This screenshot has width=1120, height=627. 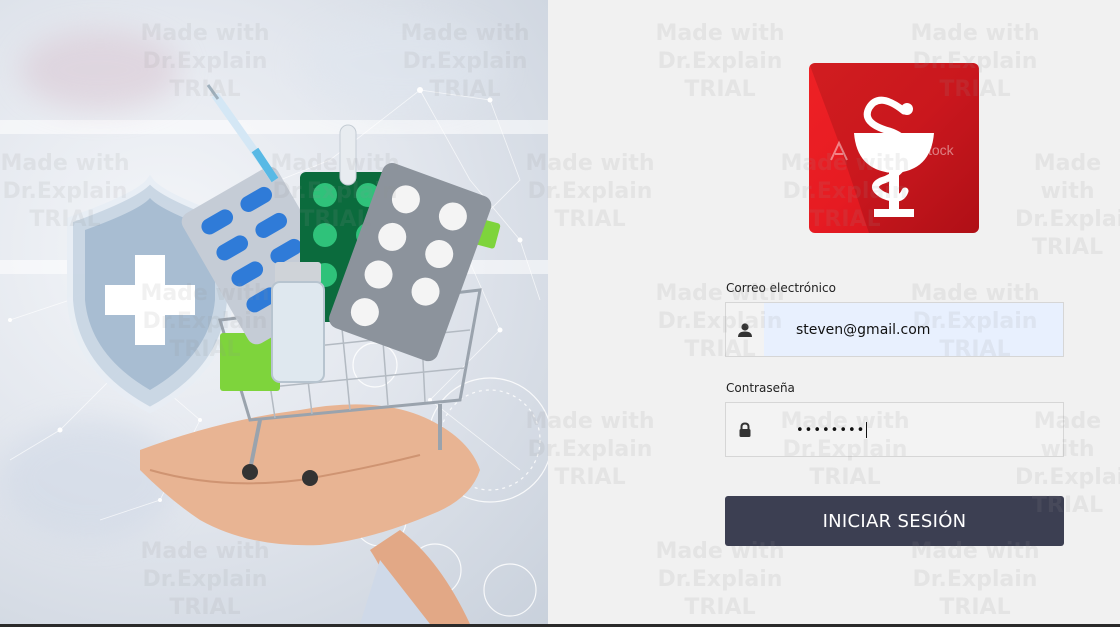 I want to click on user-icon-box, so click(x=745, y=329).